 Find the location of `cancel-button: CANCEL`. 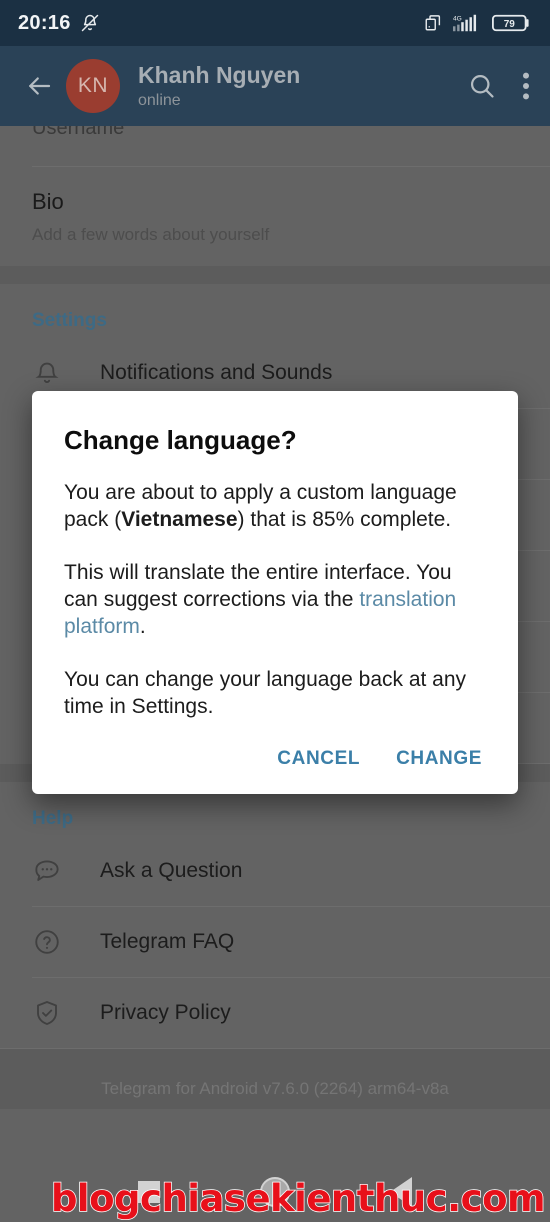

cancel-button: CANCEL is located at coordinates (318, 759).